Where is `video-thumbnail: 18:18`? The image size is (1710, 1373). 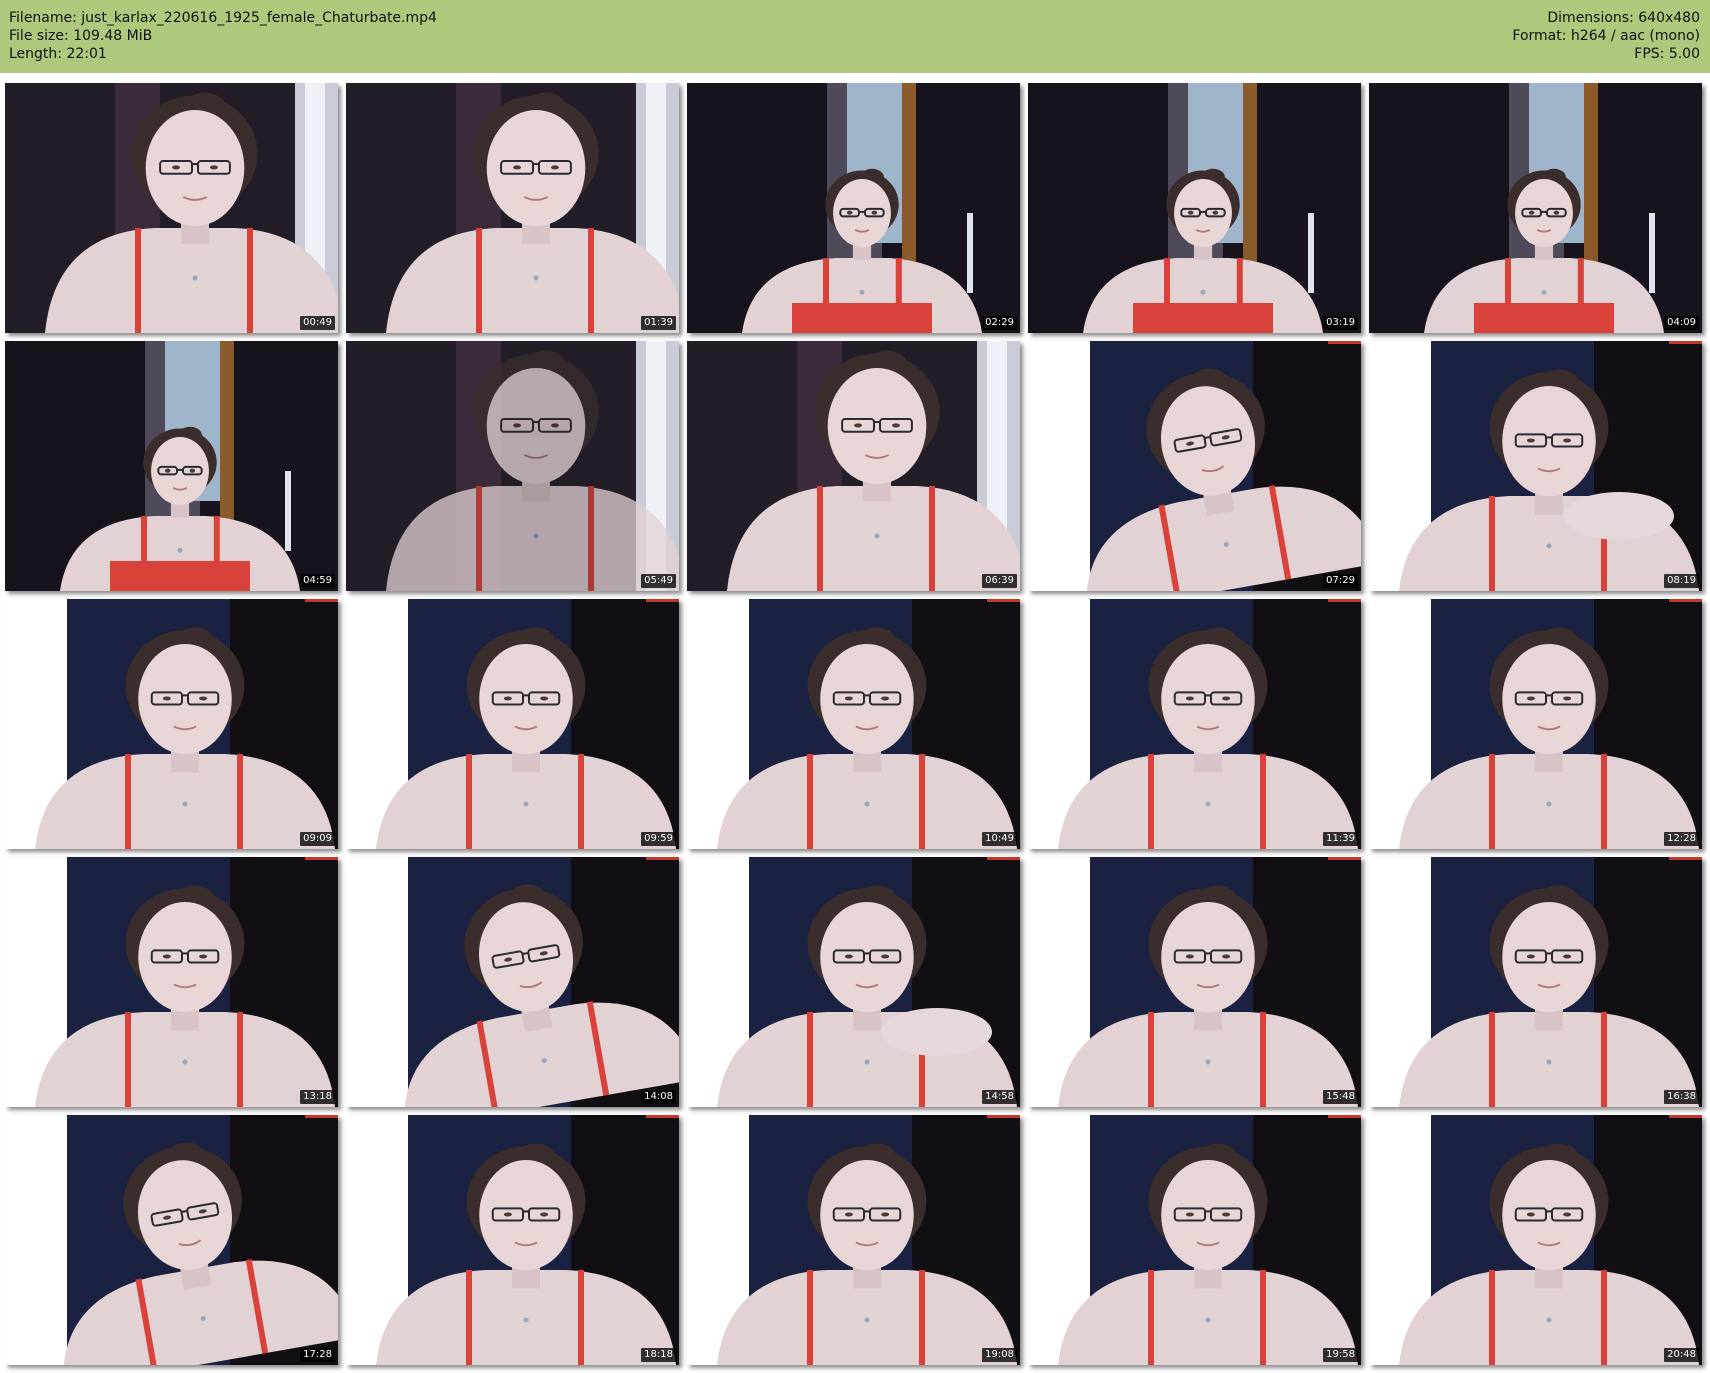 video-thumbnail: 18:18 is located at coordinates (512, 1240).